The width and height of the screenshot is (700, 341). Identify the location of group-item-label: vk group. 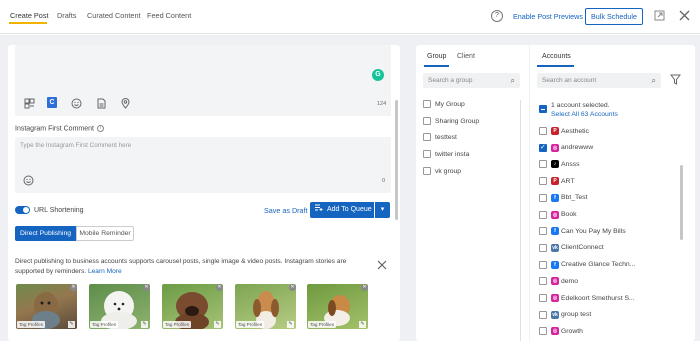
(448, 171).